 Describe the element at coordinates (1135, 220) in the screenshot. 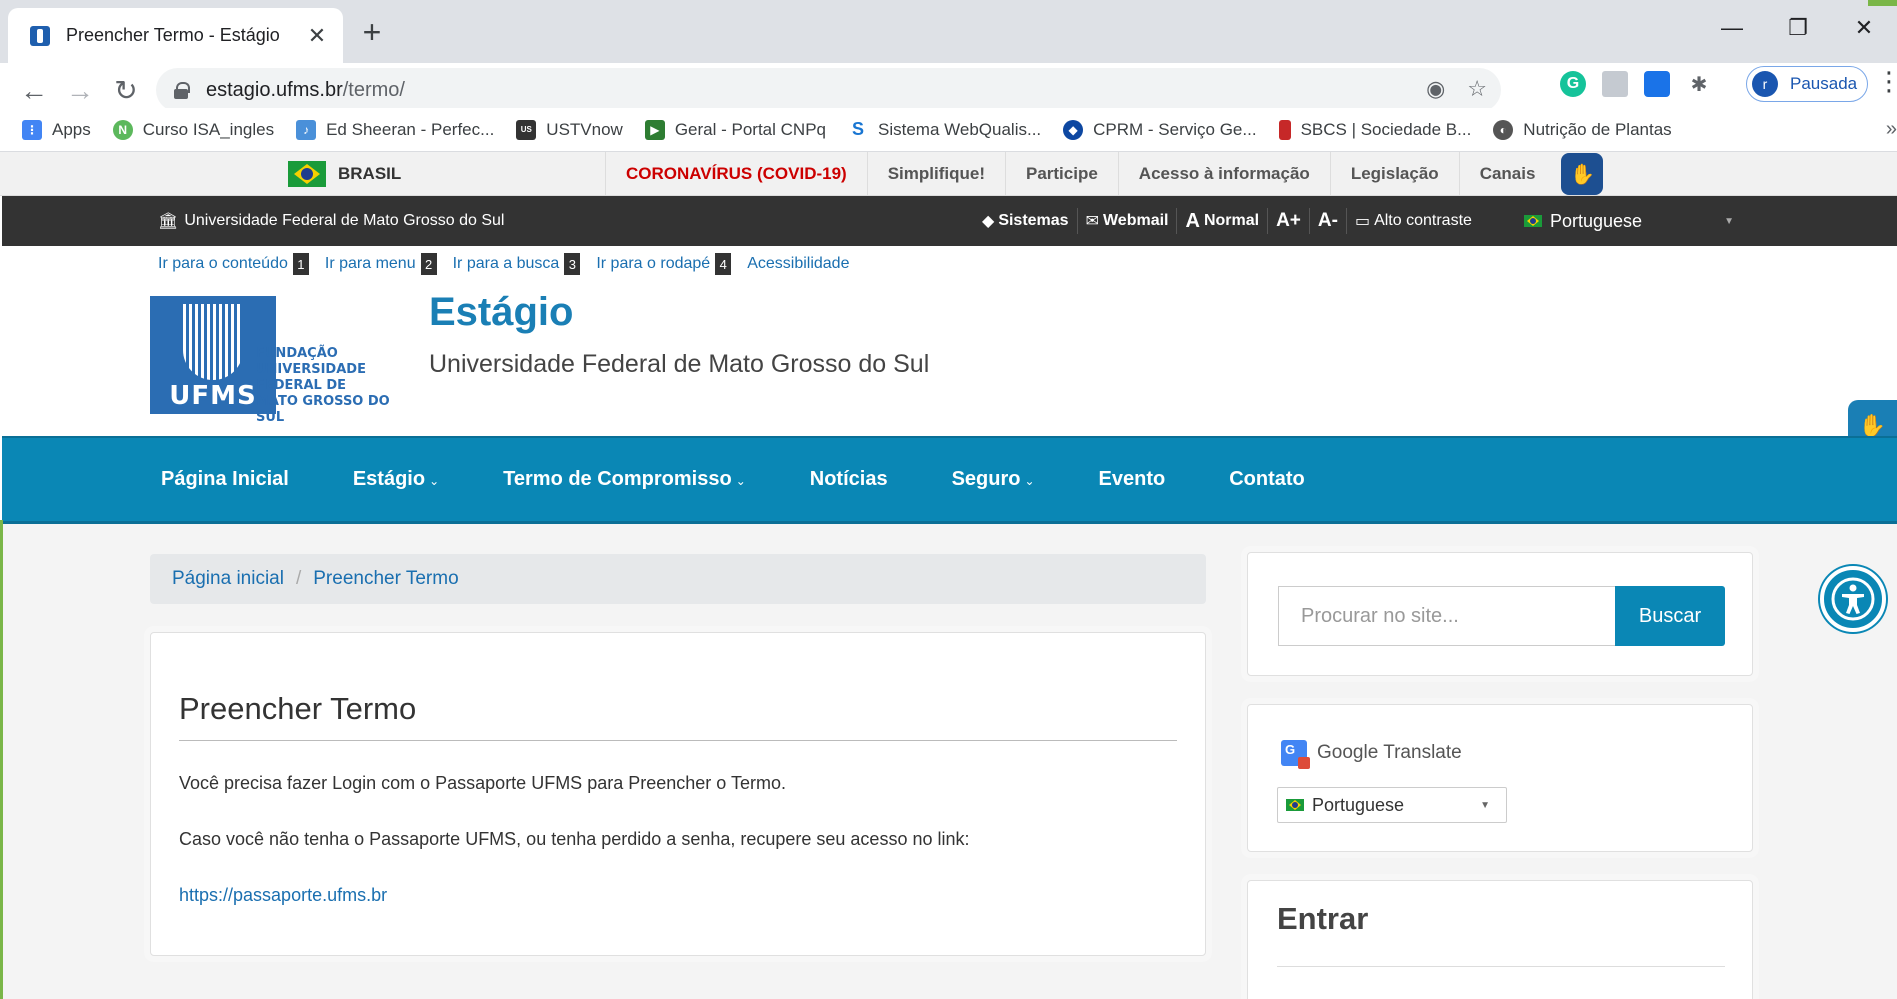

I see `tool-label: Webmail` at that location.